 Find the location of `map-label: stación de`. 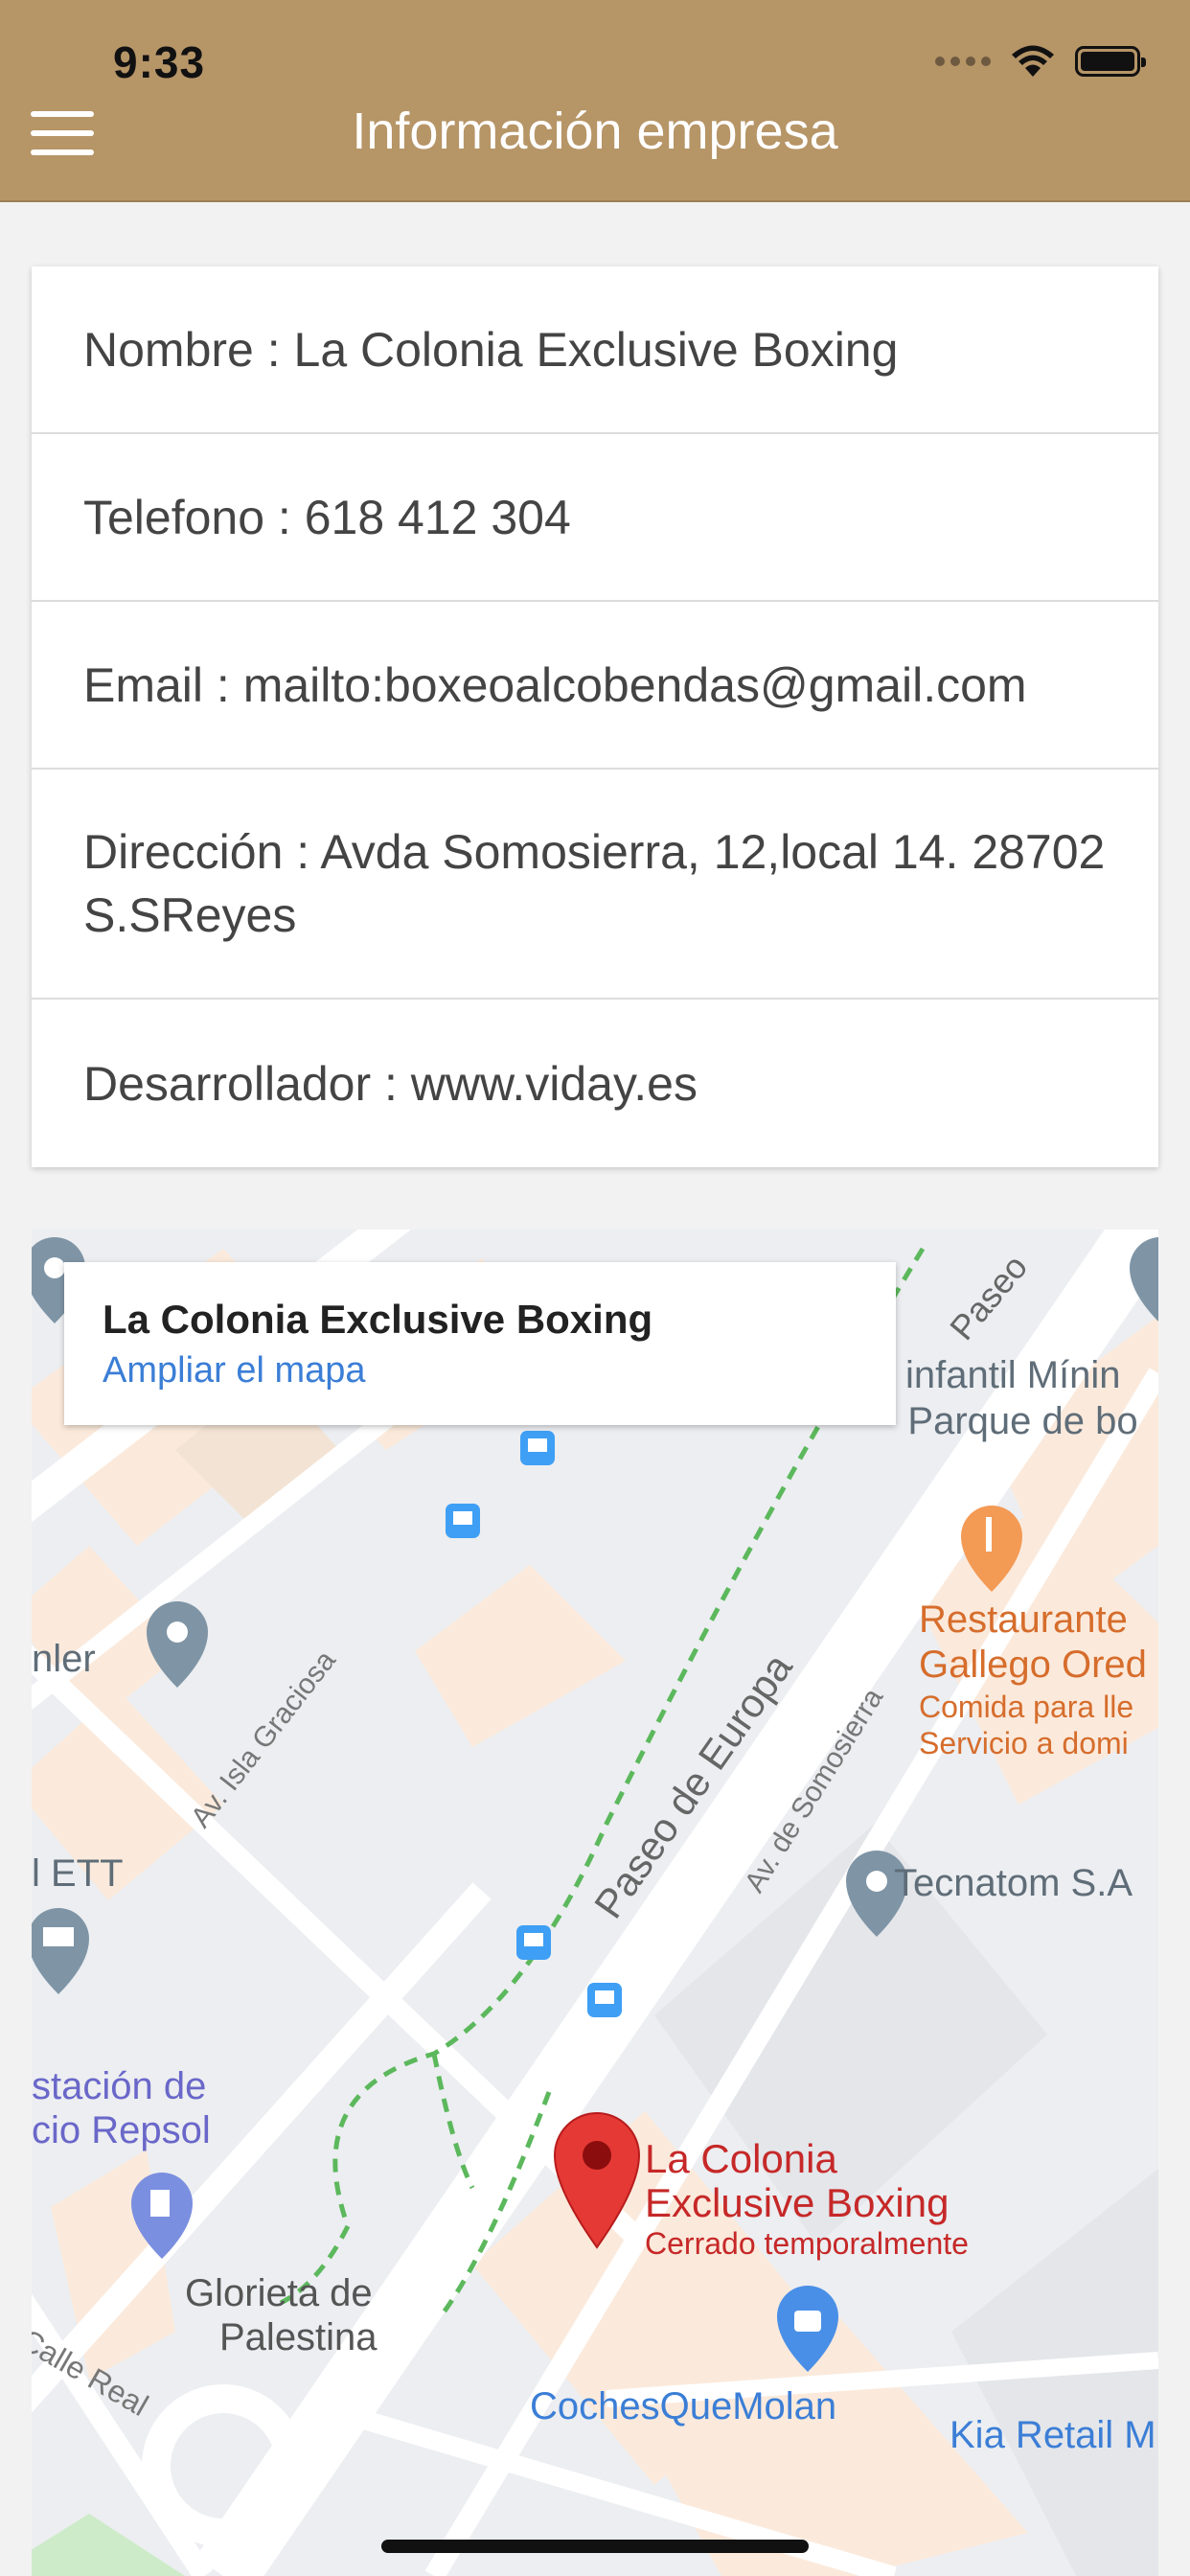

map-label: stación de is located at coordinates (120, 2086).